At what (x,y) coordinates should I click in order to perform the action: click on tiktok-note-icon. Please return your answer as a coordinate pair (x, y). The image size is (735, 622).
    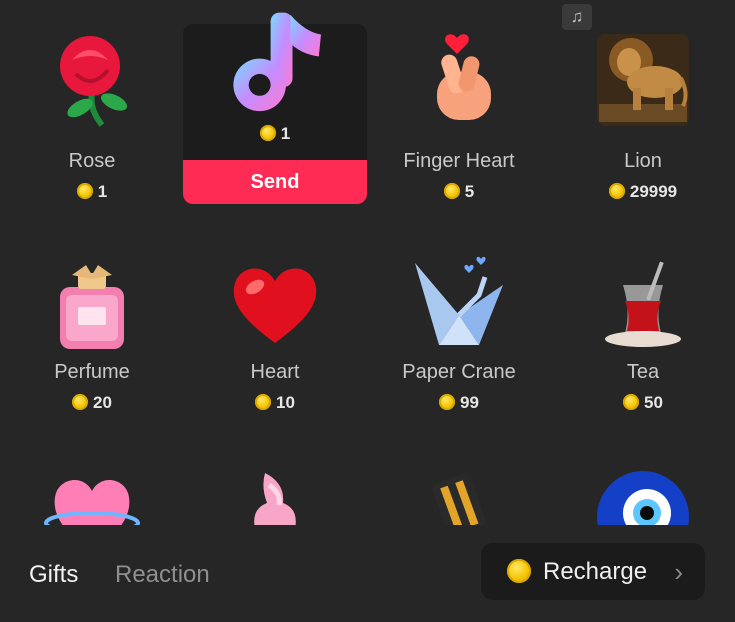
    Looking at the image, I should click on (277, 62).